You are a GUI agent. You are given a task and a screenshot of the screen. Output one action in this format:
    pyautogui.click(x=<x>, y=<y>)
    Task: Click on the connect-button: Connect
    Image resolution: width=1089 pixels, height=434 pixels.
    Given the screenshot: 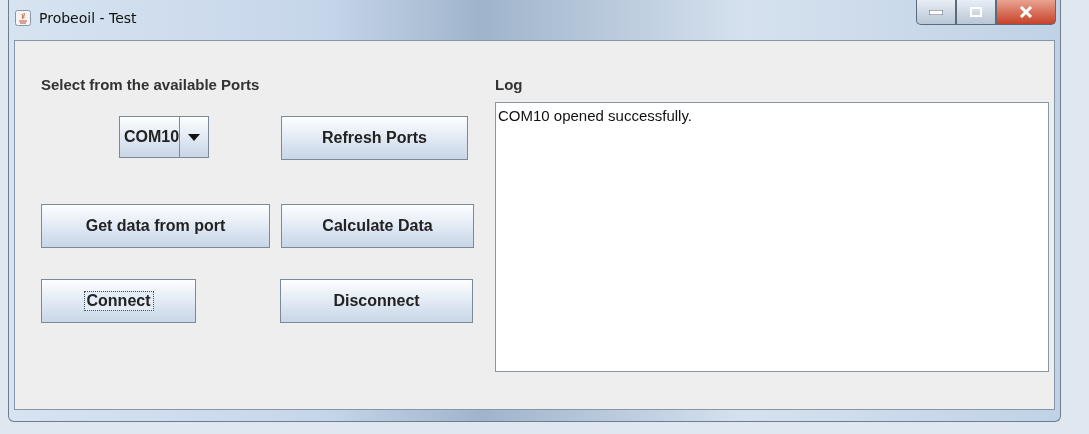 What is the action you would take?
    pyautogui.click(x=118, y=301)
    